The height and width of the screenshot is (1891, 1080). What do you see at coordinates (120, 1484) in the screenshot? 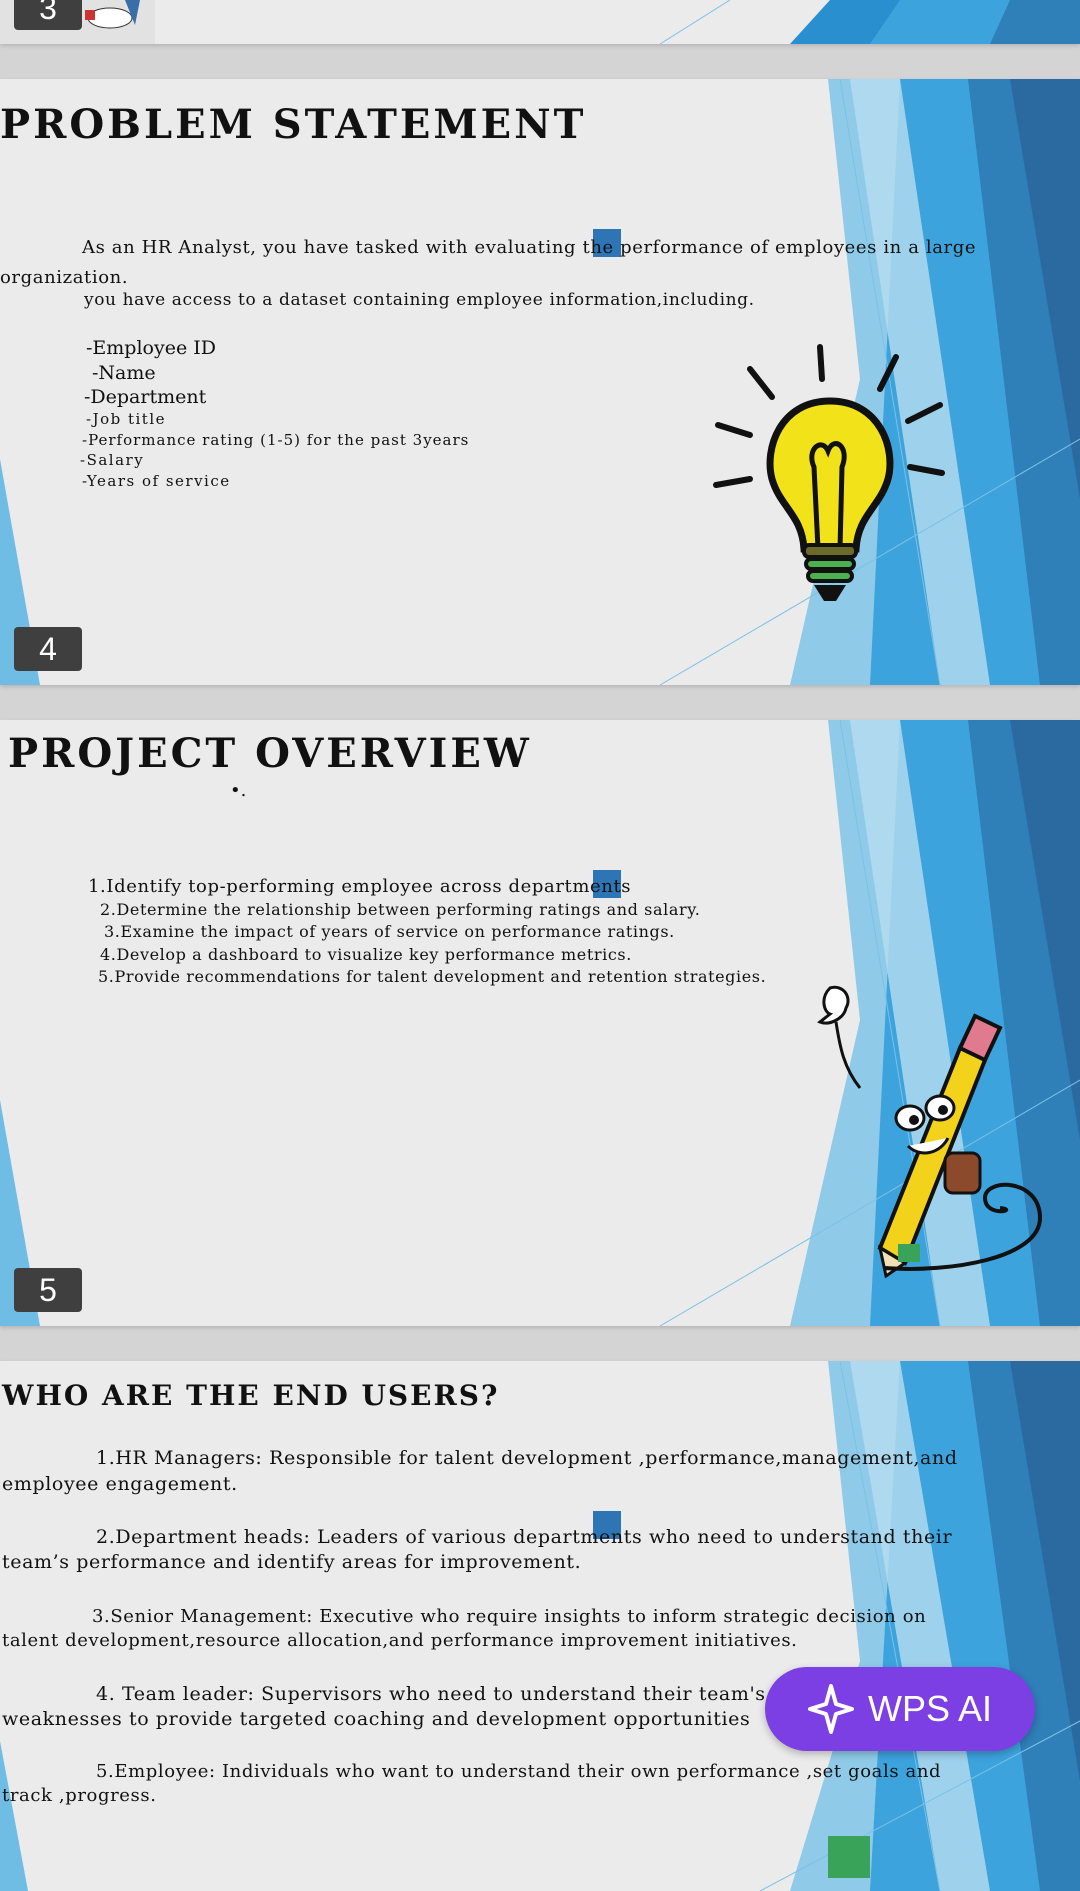
I see `list-item: employee engagement.` at bounding box center [120, 1484].